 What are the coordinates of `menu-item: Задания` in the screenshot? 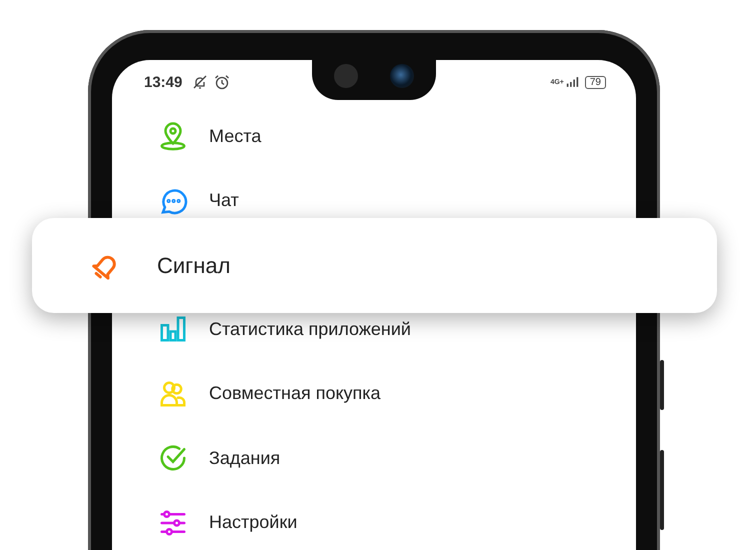 It's located at (397, 458).